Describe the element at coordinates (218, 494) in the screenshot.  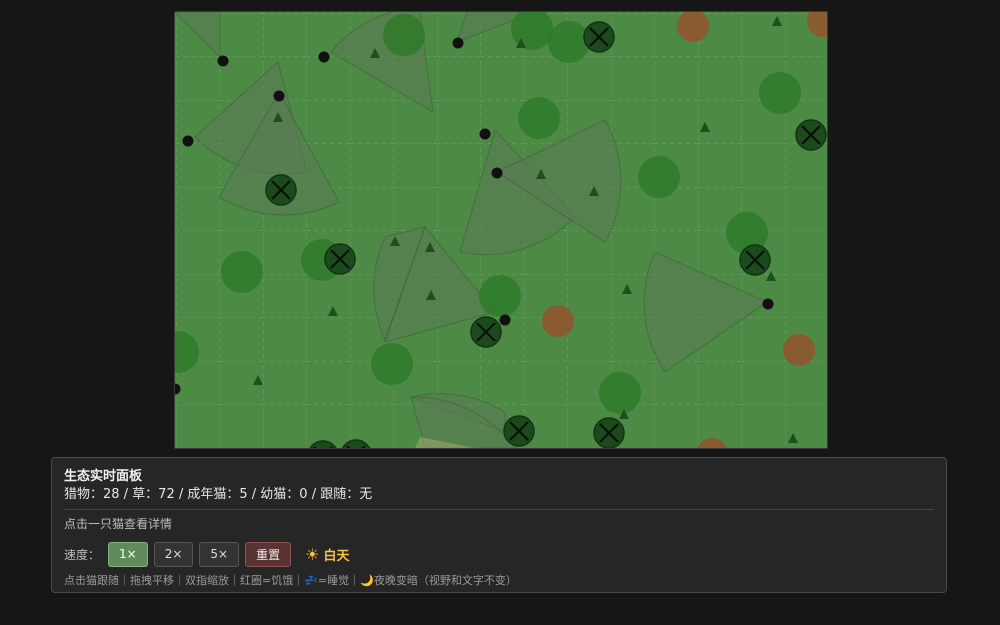
I see `population-stats: 猎物：28 / 草：72 / 成年猫：5 / 幼猫：0 / 跟随：无` at that location.